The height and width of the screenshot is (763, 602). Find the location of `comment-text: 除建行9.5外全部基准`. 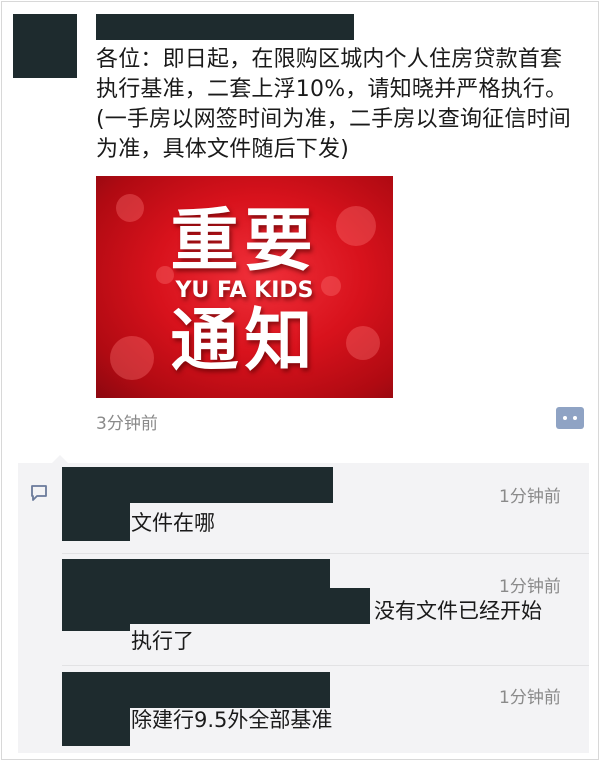

comment-text: 除建行9.5外全部基准 is located at coordinates (232, 720).